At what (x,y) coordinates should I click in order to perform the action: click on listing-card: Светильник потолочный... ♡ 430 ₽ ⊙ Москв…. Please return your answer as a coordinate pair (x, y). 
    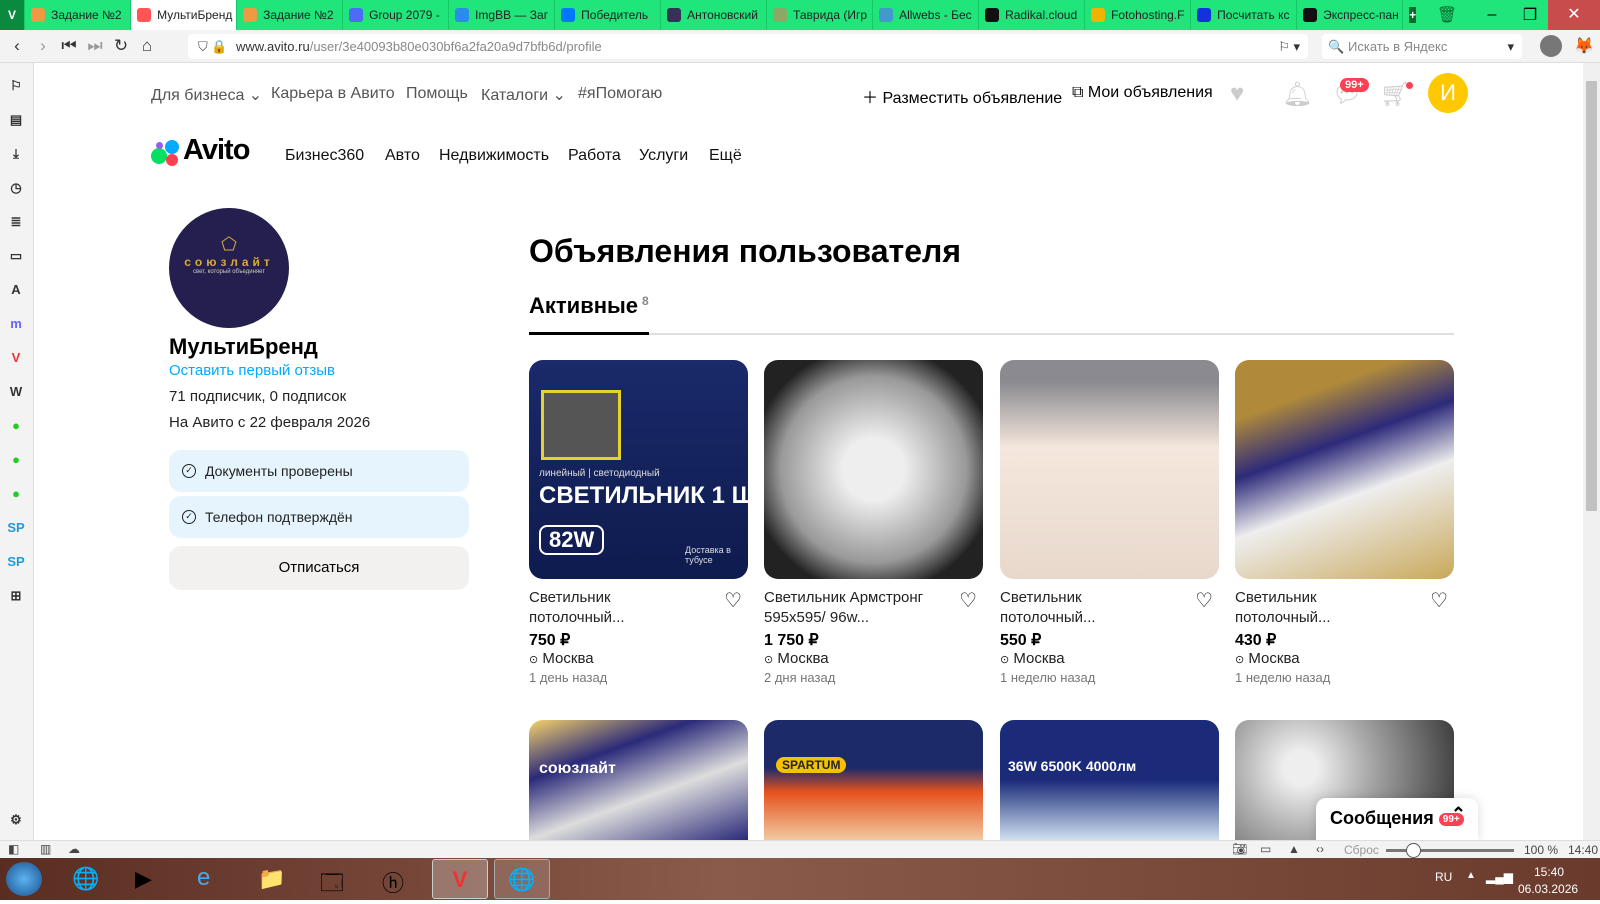
    Looking at the image, I should click on (1344, 522).